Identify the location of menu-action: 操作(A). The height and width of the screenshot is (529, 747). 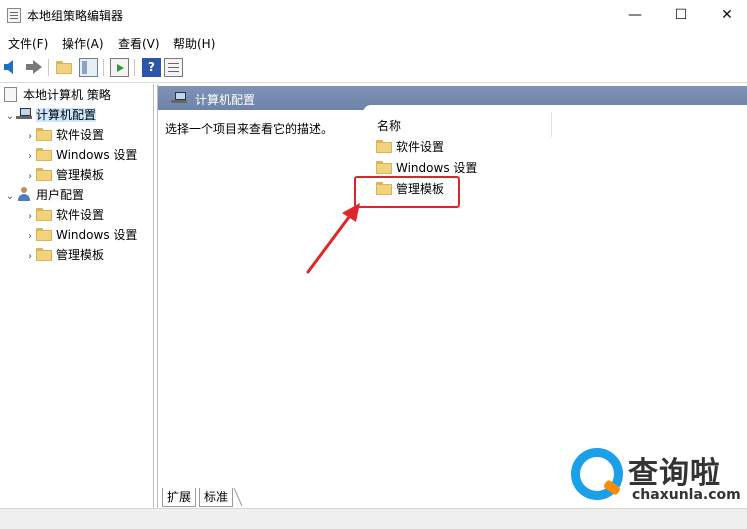
(83, 43).